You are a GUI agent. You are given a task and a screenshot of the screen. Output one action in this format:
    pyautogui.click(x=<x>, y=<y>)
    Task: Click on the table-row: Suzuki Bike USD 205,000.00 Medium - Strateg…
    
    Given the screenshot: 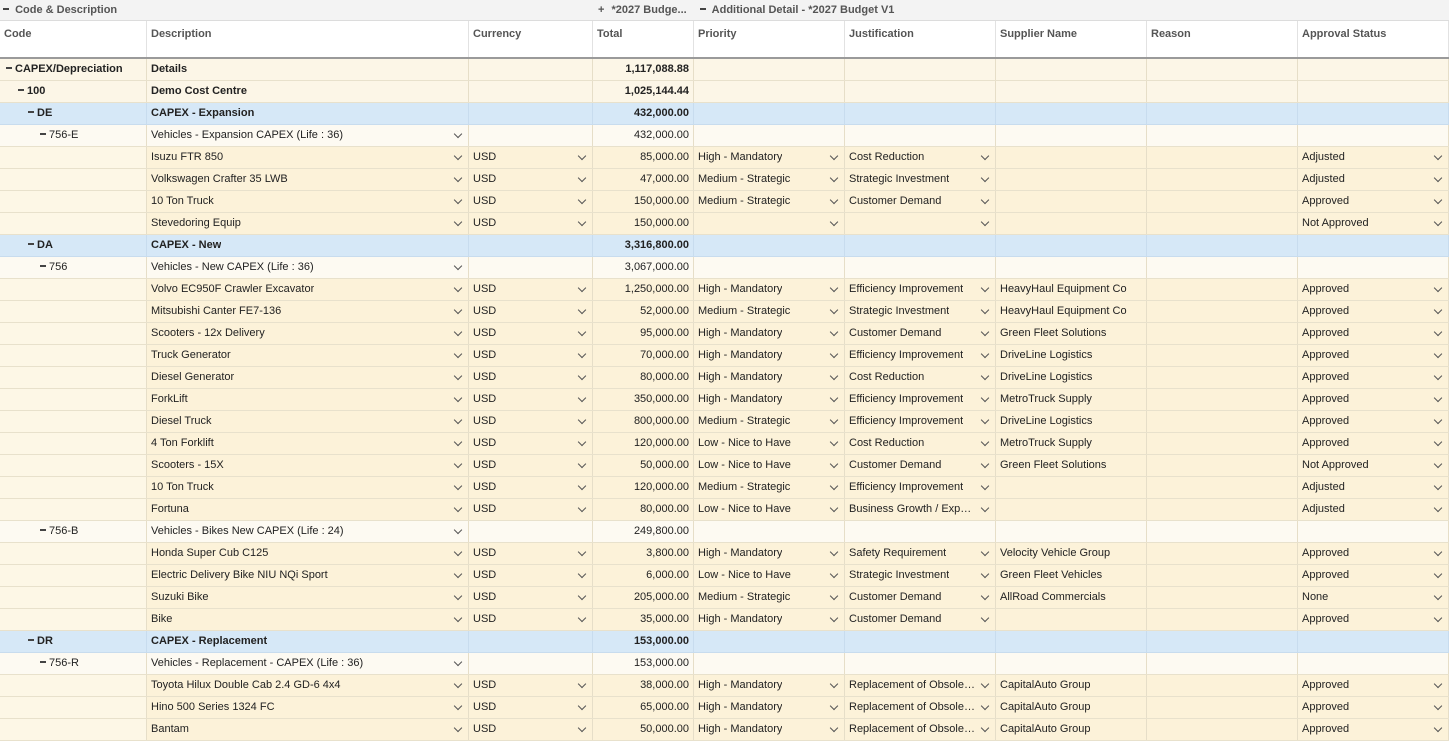 What is the action you would take?
    pyautogui.click(x=724, y=598)
    